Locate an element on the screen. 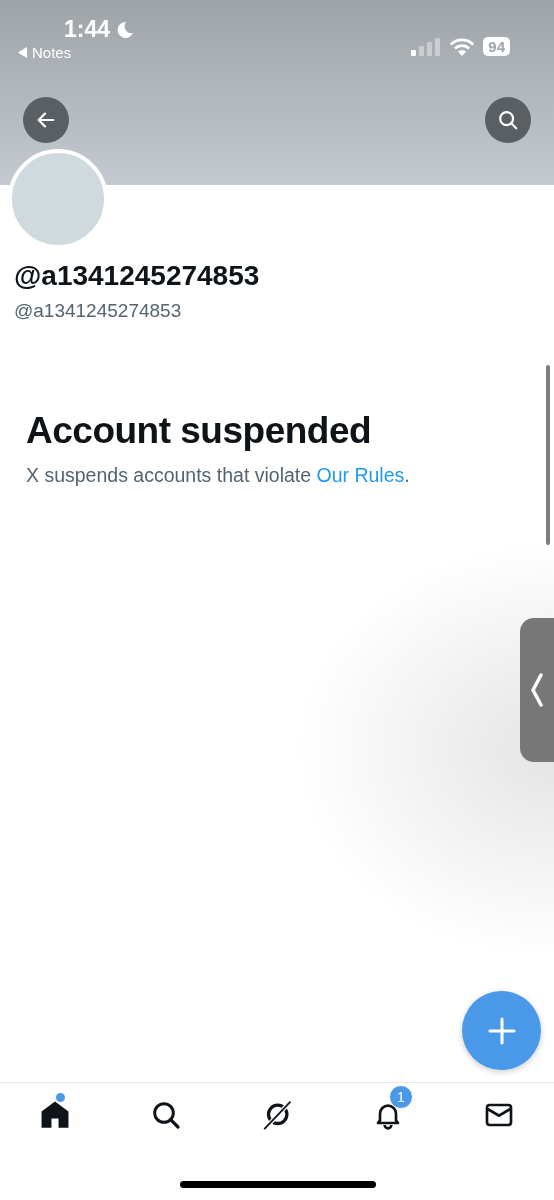  wifi-icon is located at coordinates (462, 46).